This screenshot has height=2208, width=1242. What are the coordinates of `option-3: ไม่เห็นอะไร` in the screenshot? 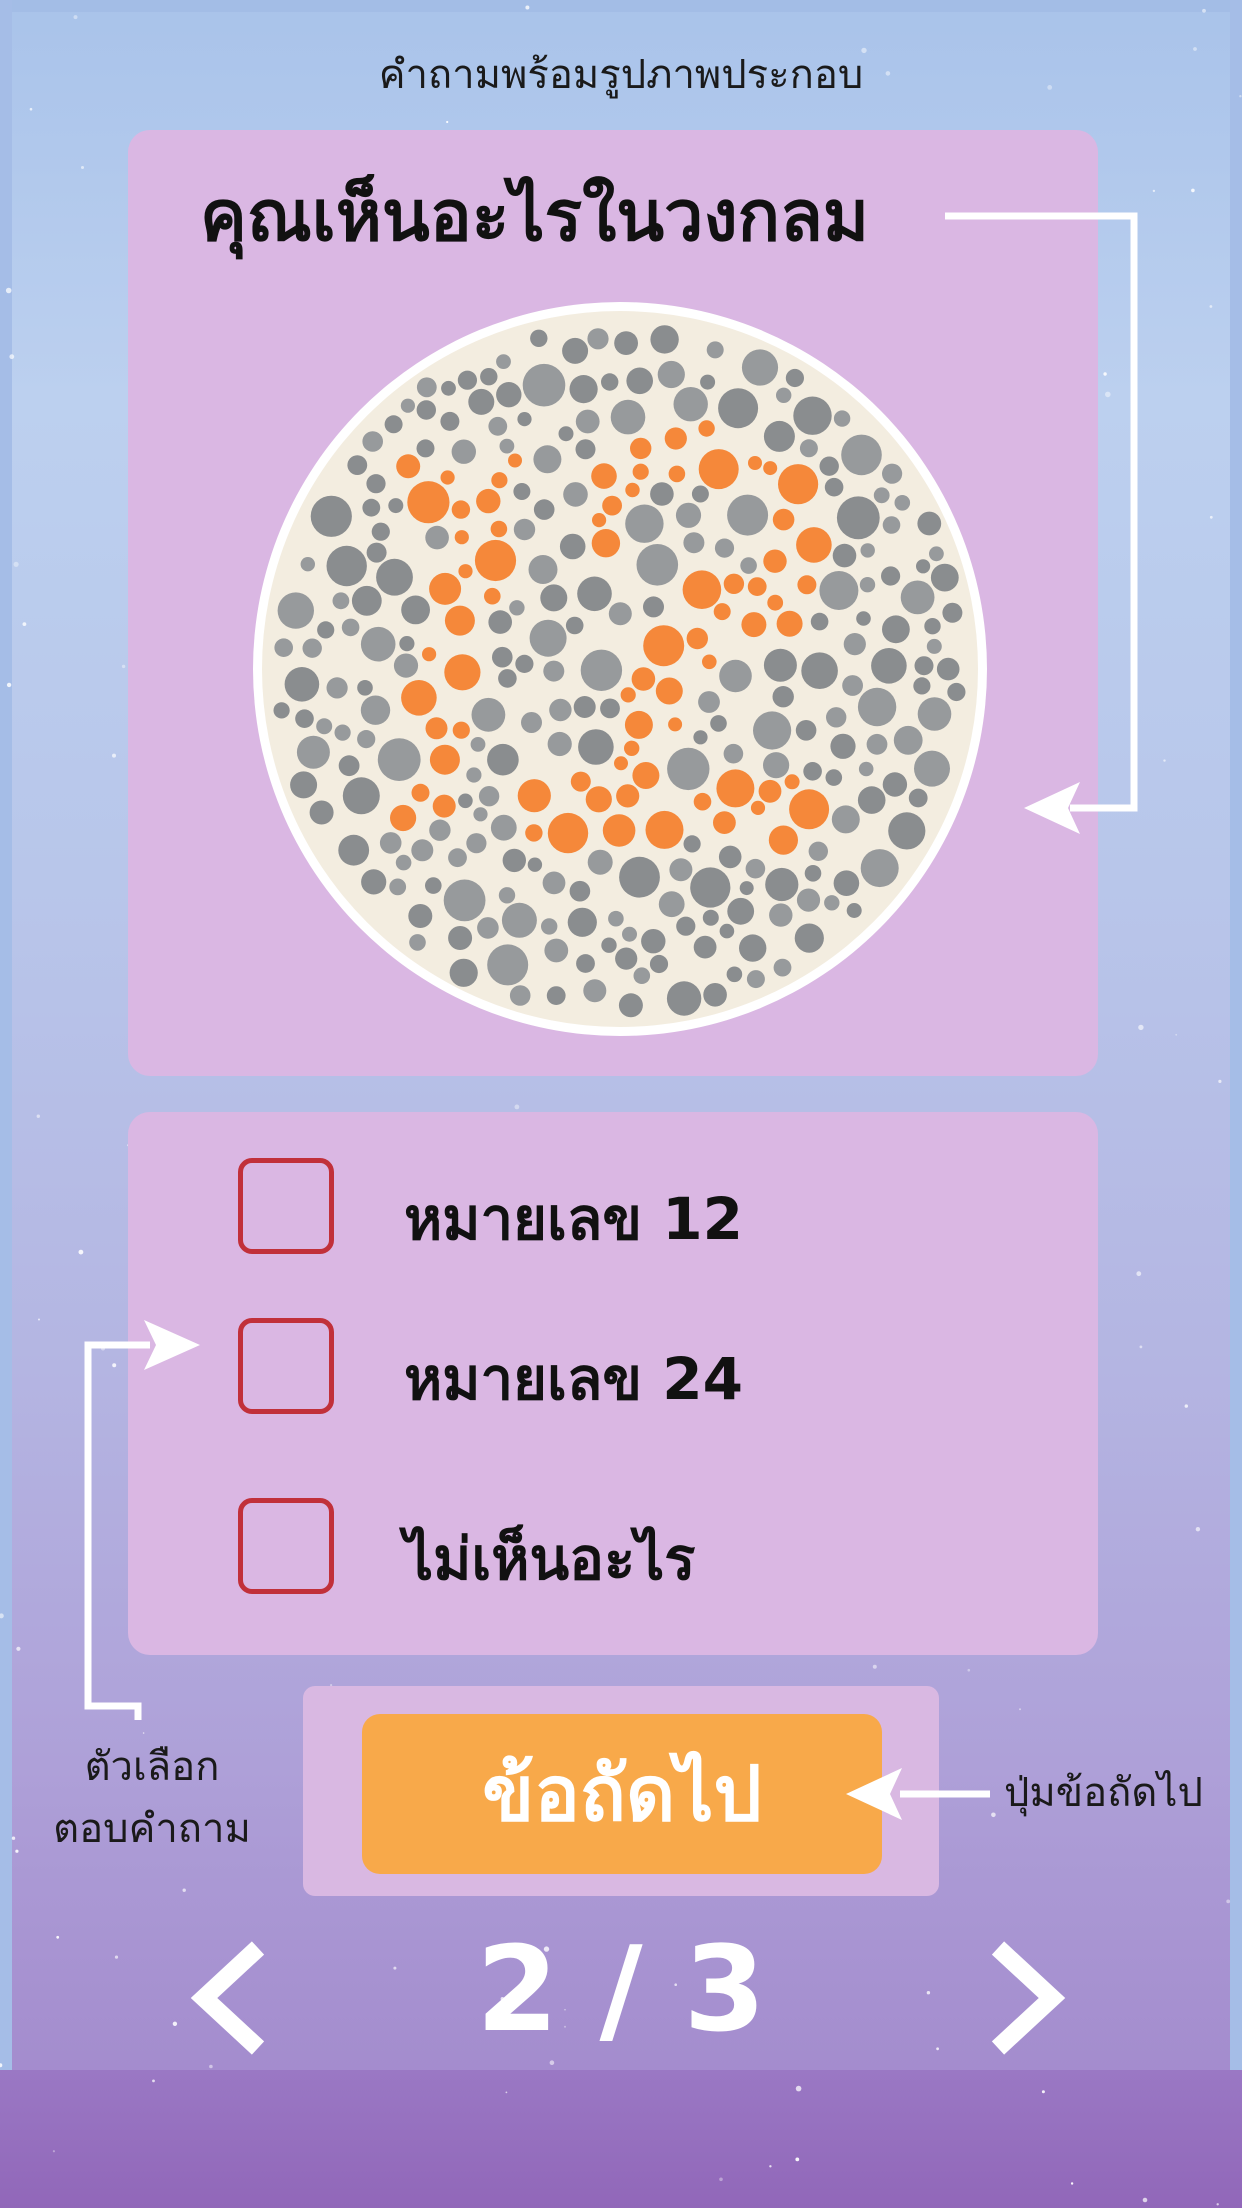 It's located at (598, 1550).